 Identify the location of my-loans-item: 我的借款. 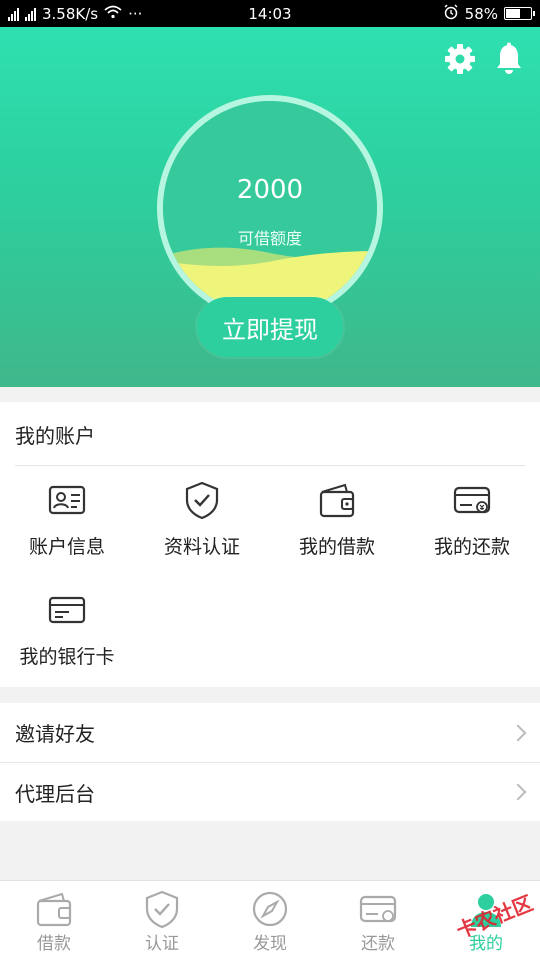
(337, 530).